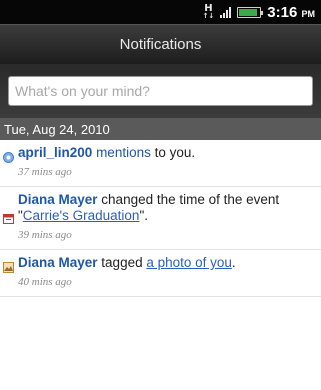 The image size is (321, 390). Describe the element at coordinates (233, 262) in the screenshot. I see `notification-end: .` at that location.